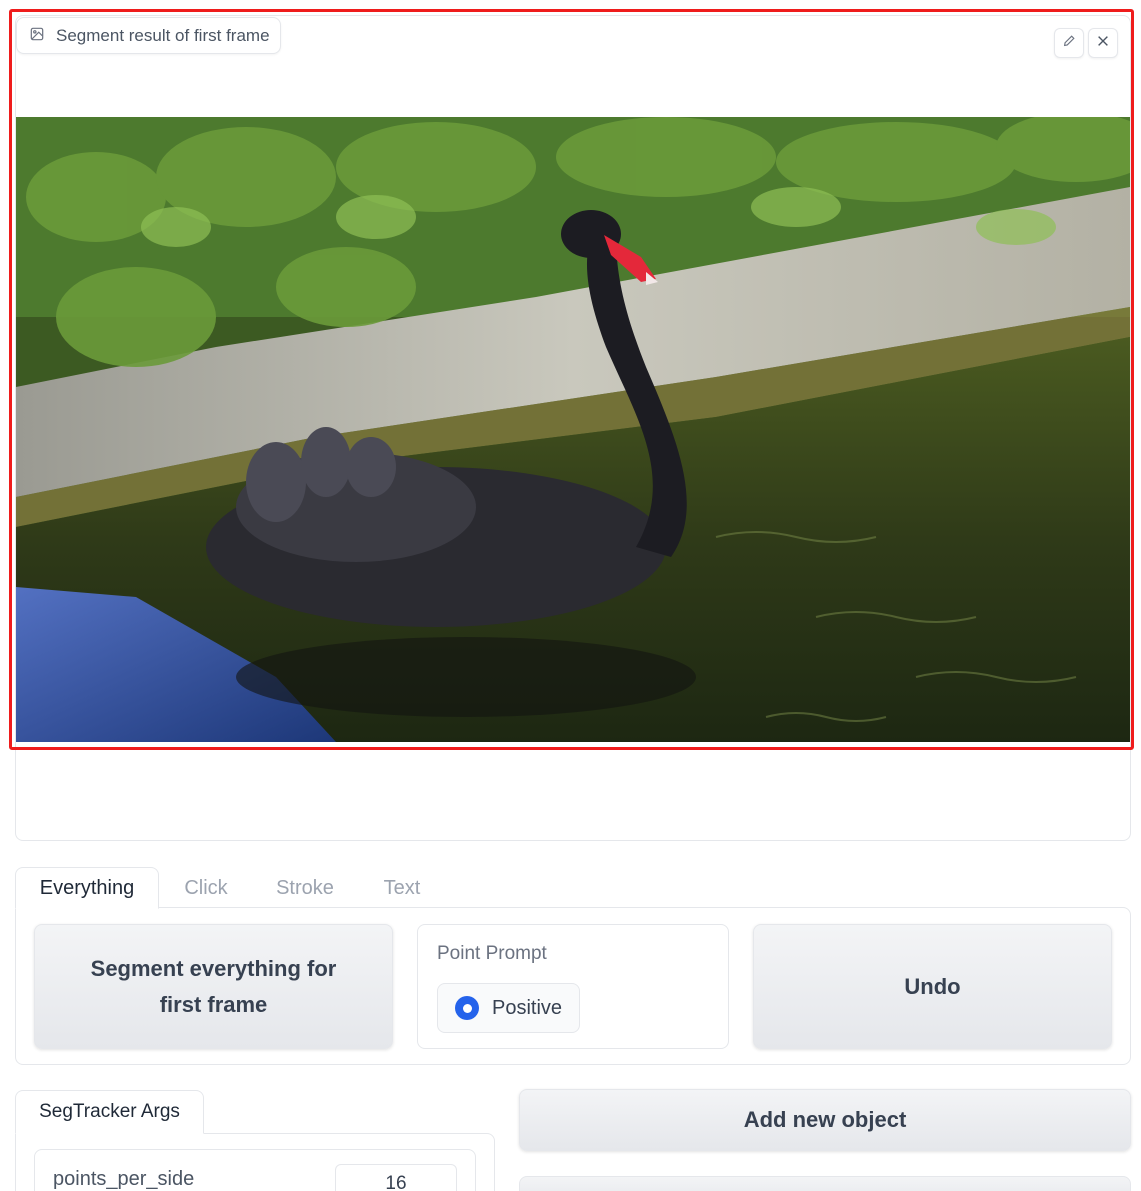 This screenshot has height=1191, width=1141. I want to click on radio-positive: Positive, so click(508, 1008).